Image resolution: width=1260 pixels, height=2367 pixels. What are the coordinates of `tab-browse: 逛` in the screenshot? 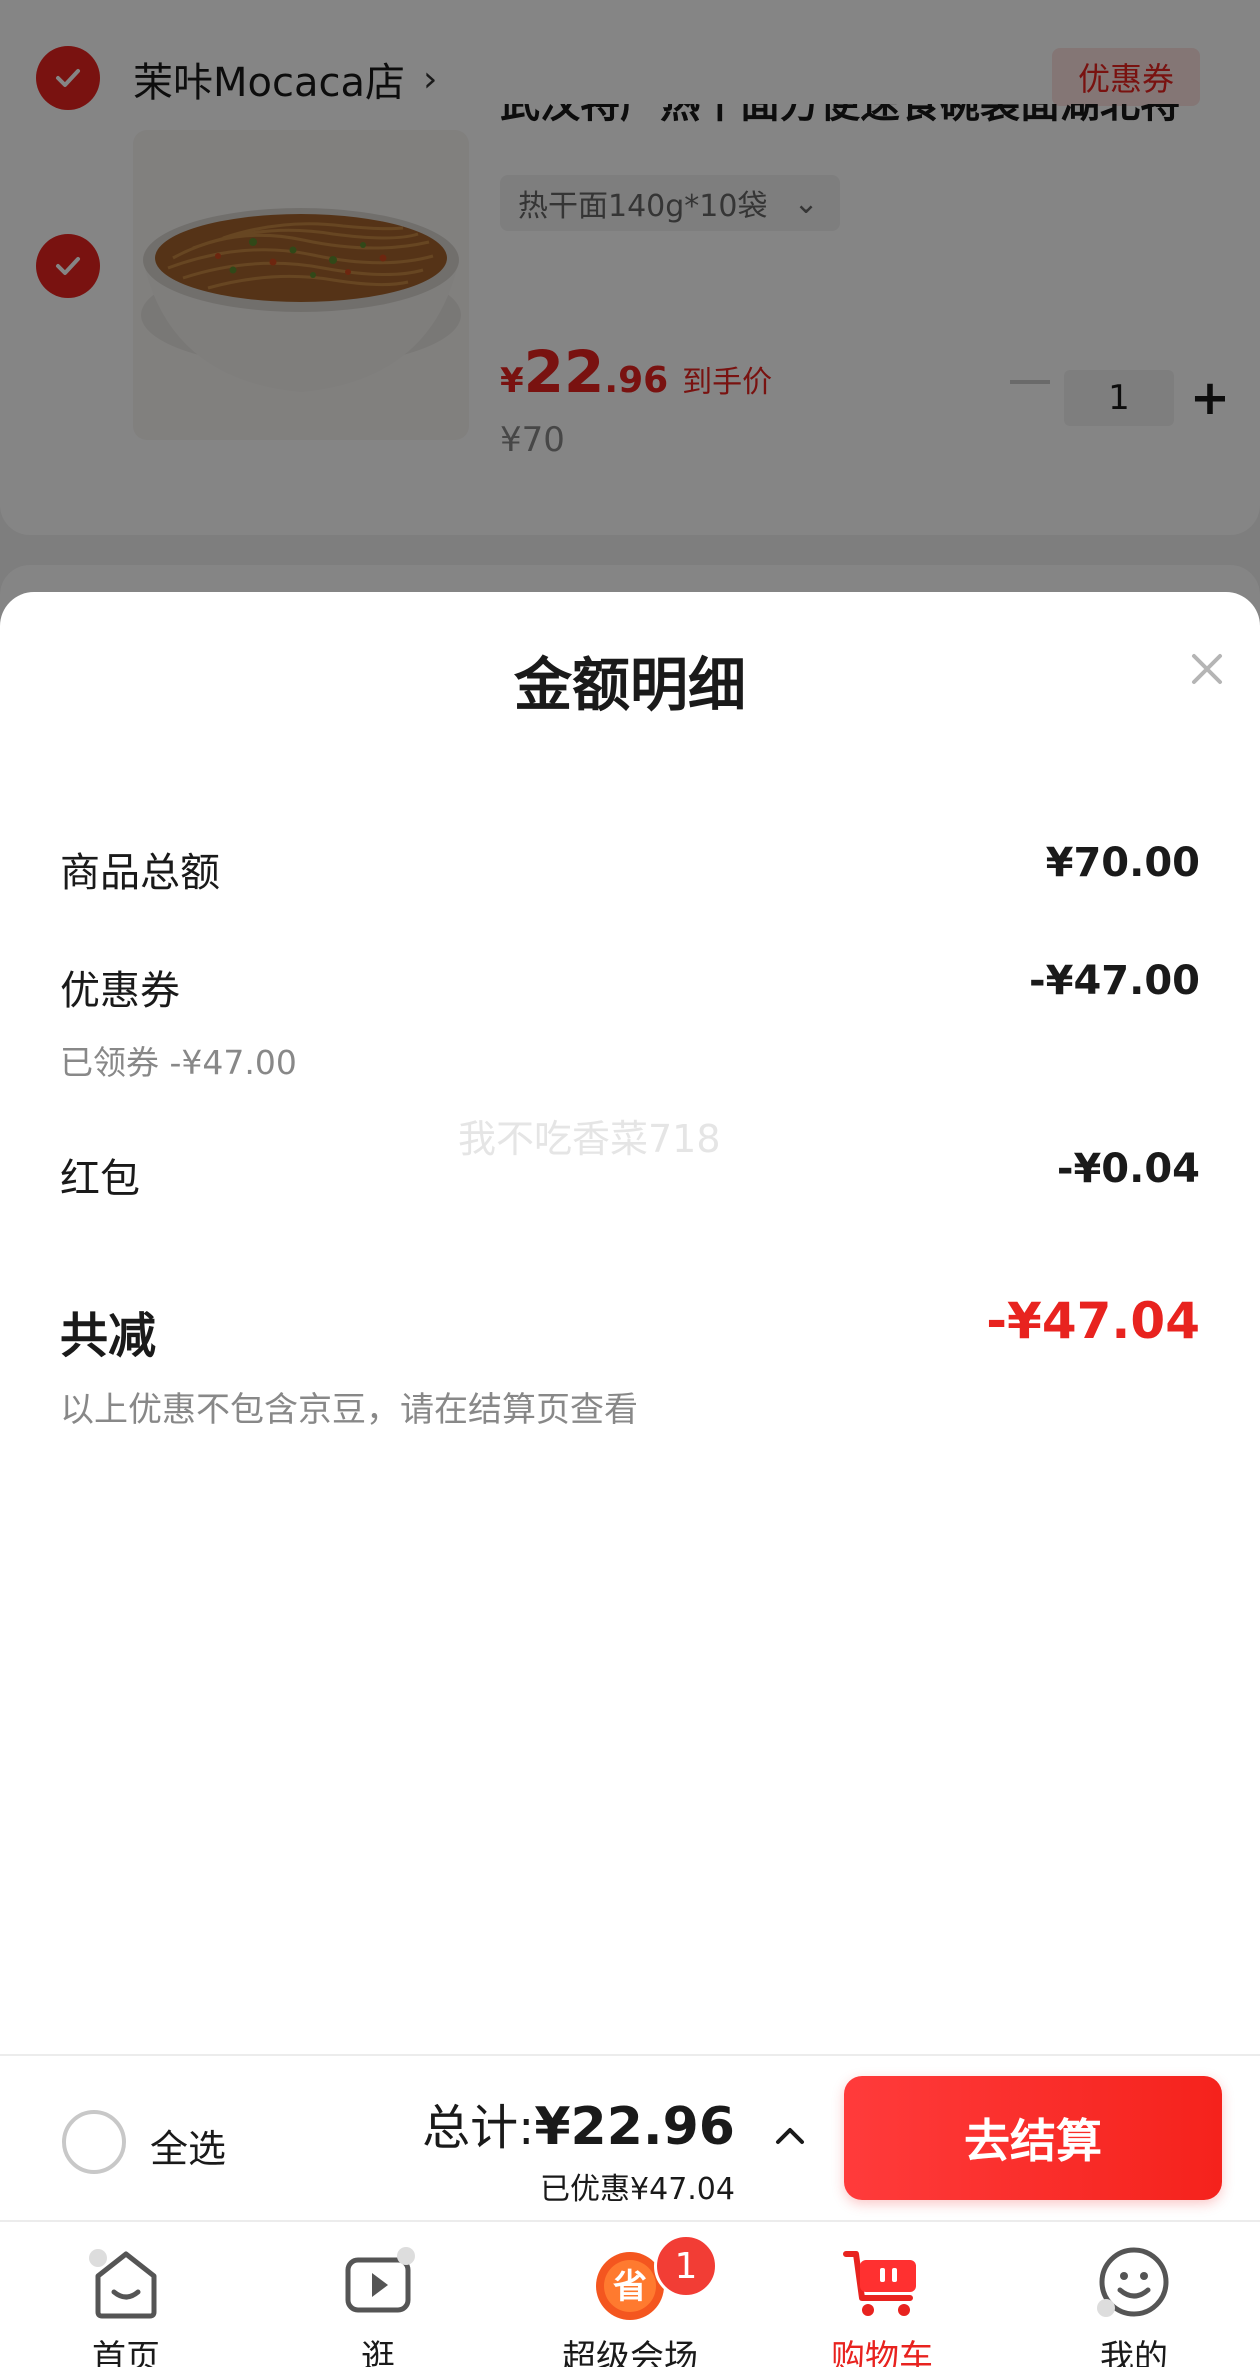 It's located at (378, 2294).